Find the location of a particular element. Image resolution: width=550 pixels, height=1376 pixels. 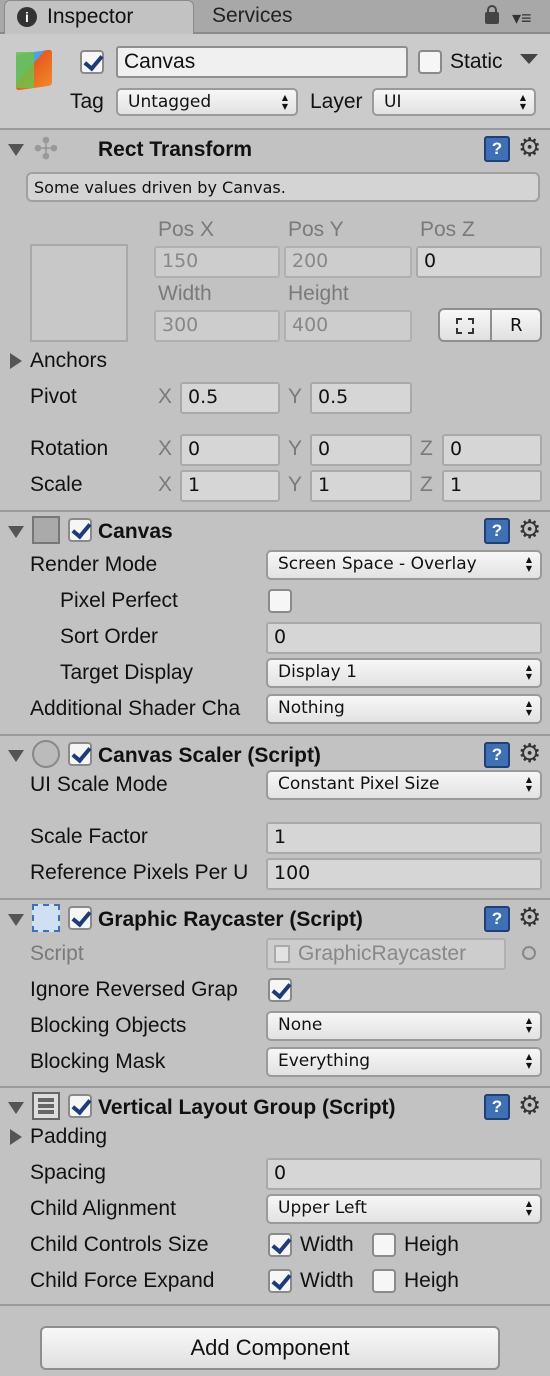

ignore-reversed-checkbox is located at coordinates (280, 990).